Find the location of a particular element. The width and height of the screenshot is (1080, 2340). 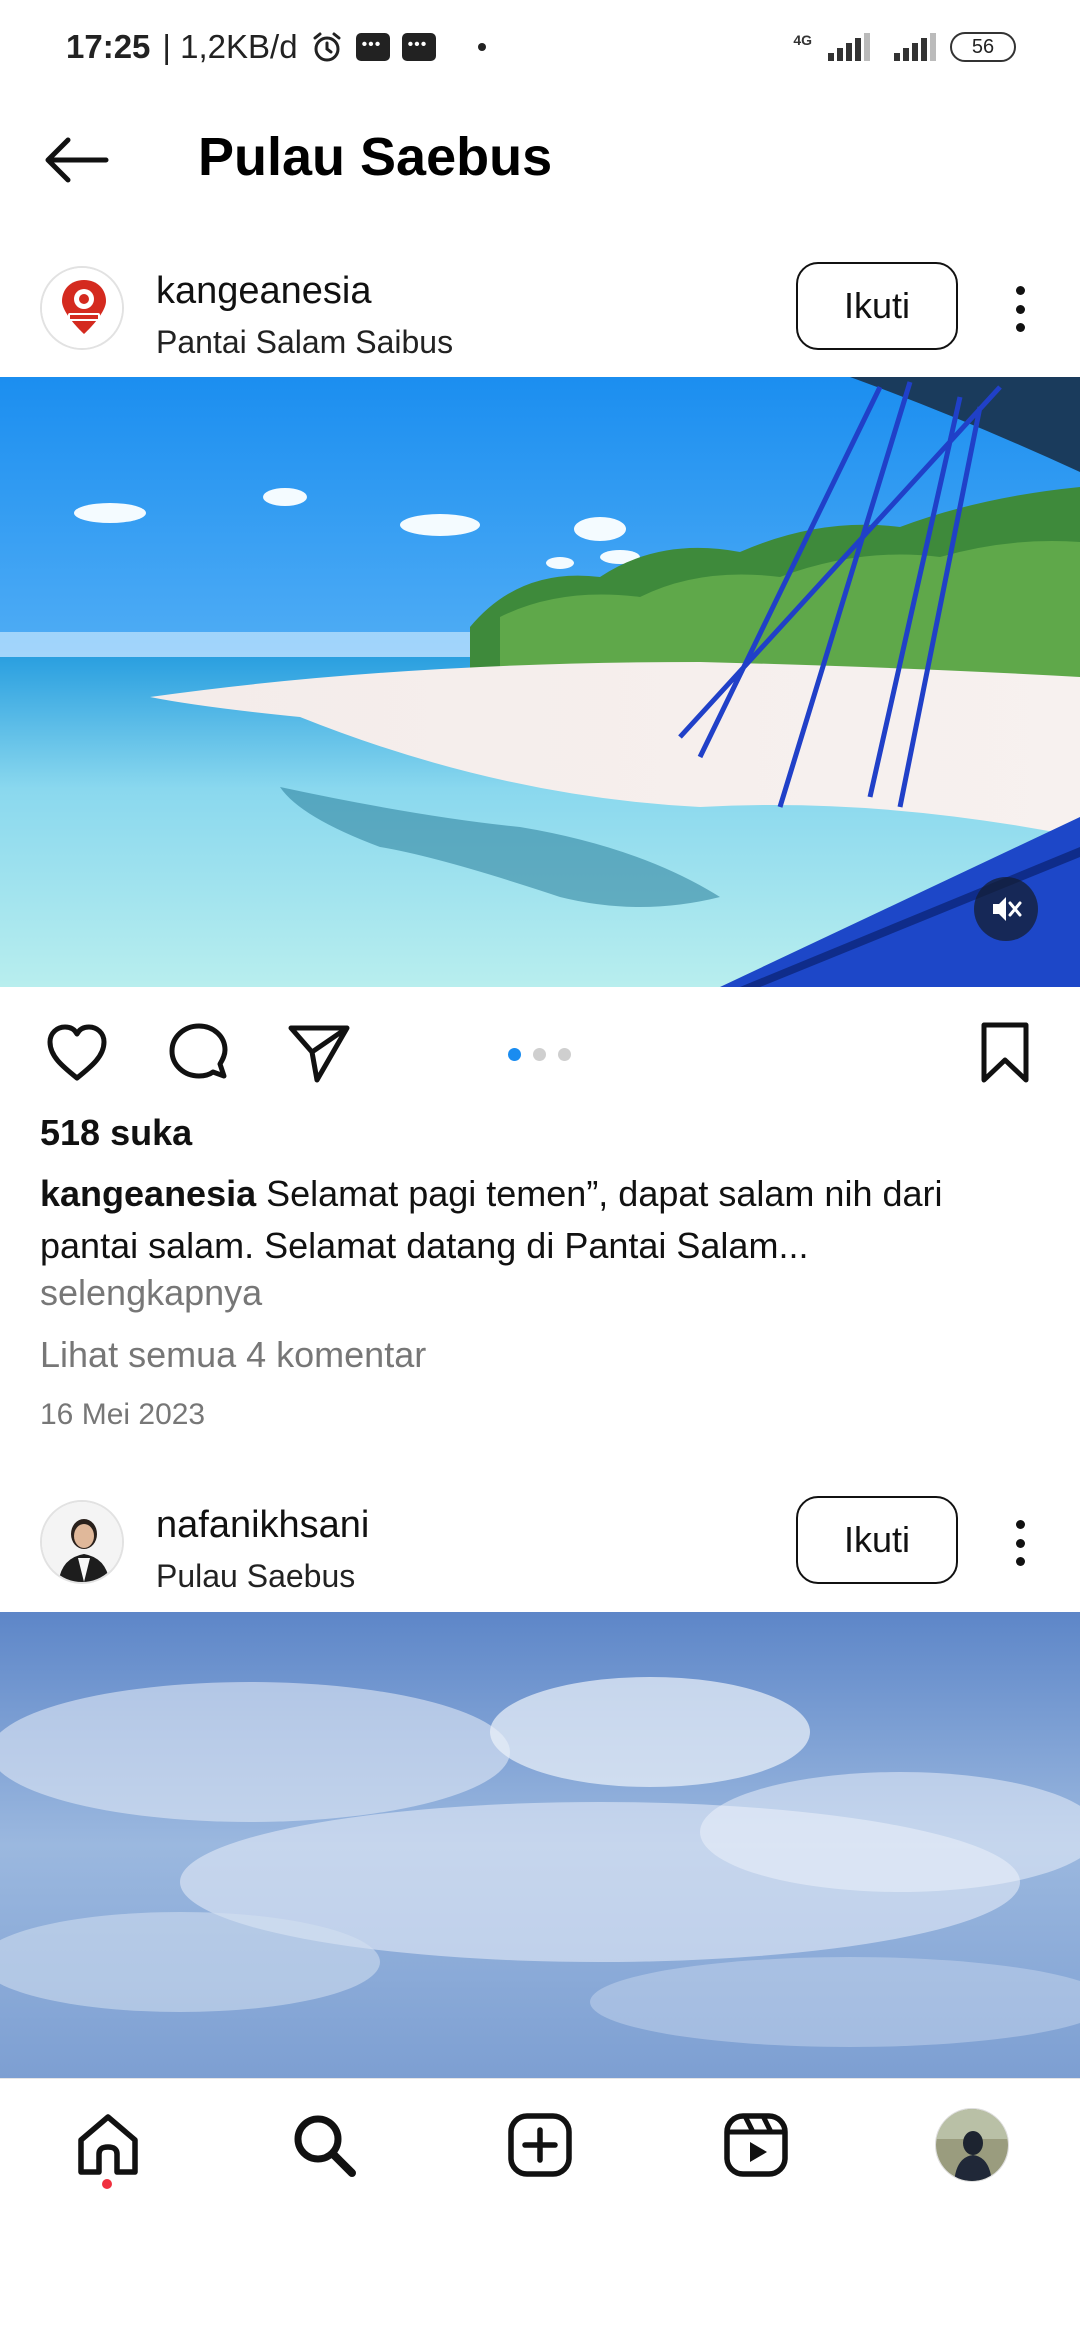

post-header: kangeanesia Pantai Salam Saibus Ikuti is located at coordinates (540, 319).